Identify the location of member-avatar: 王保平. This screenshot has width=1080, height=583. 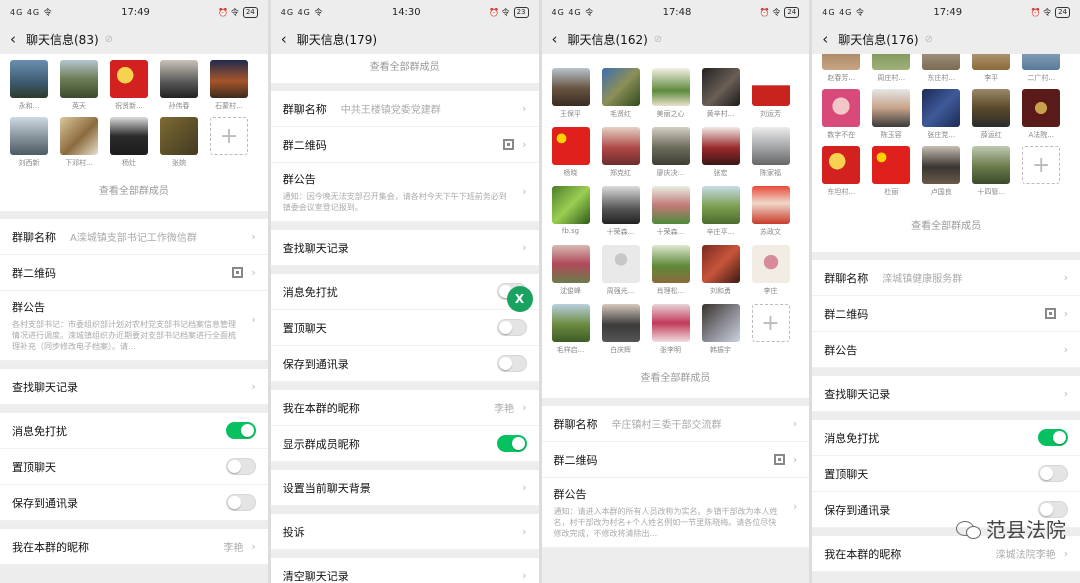
(570, 93).